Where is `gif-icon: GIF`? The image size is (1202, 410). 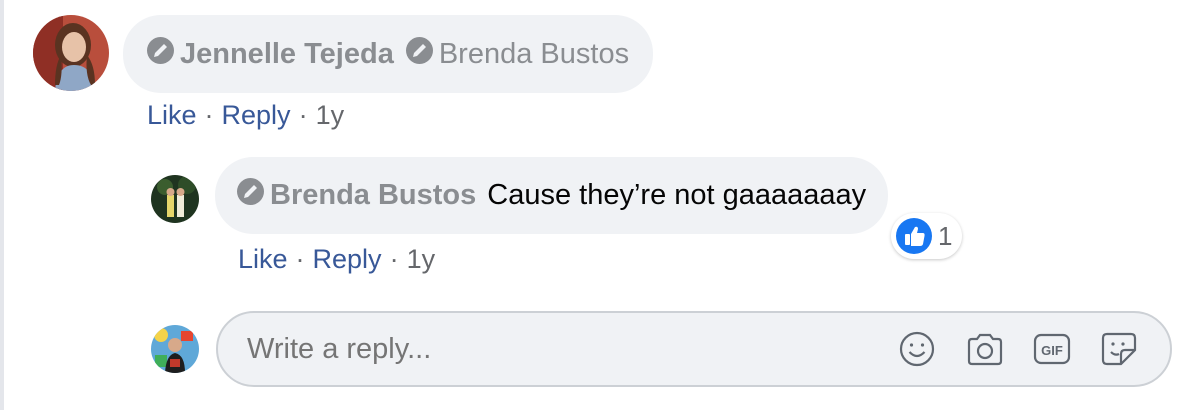
gif-icon: GIF is located at coordinates (1052, 349).